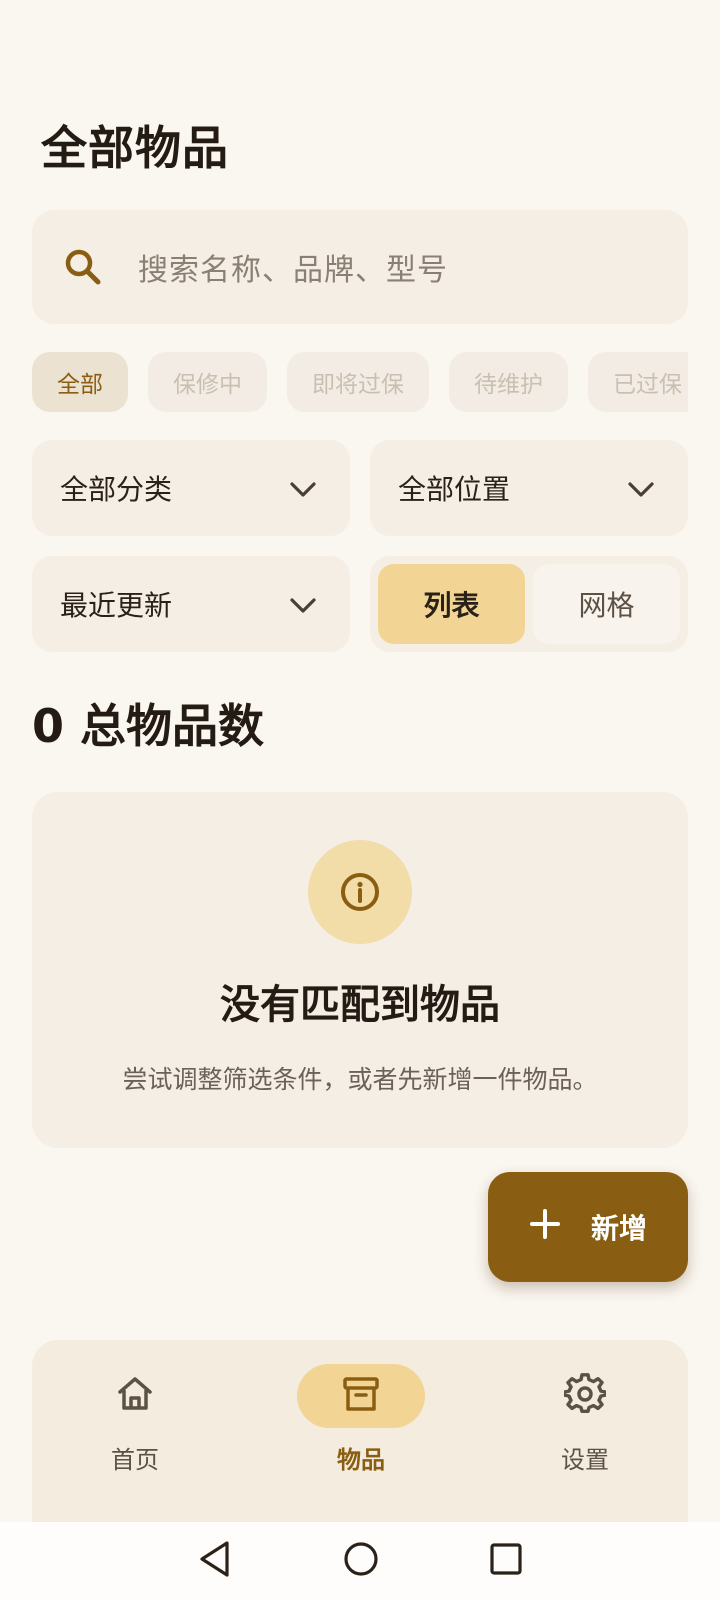 Image resolution: width=720 pixels, height=1600 pixels. What do you see at coordinates (361, 1460) in the screenshot?
I see `nav-items-label: 物品` at bounding box center [361, 1460].